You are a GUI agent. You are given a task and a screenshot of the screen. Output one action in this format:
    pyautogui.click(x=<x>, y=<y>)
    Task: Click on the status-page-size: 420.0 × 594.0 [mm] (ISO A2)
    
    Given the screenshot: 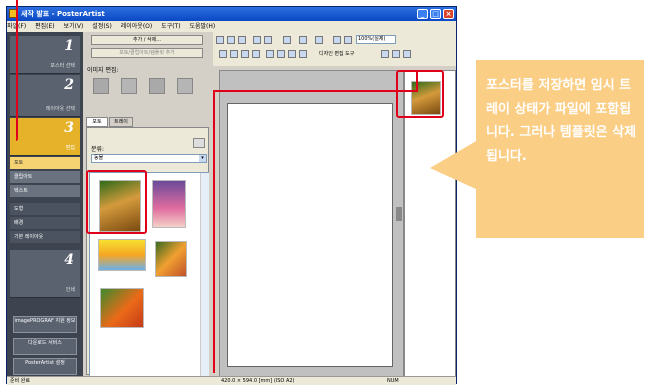 What is the action you would take?
    pyautogui.click(x=258, y=381)
    